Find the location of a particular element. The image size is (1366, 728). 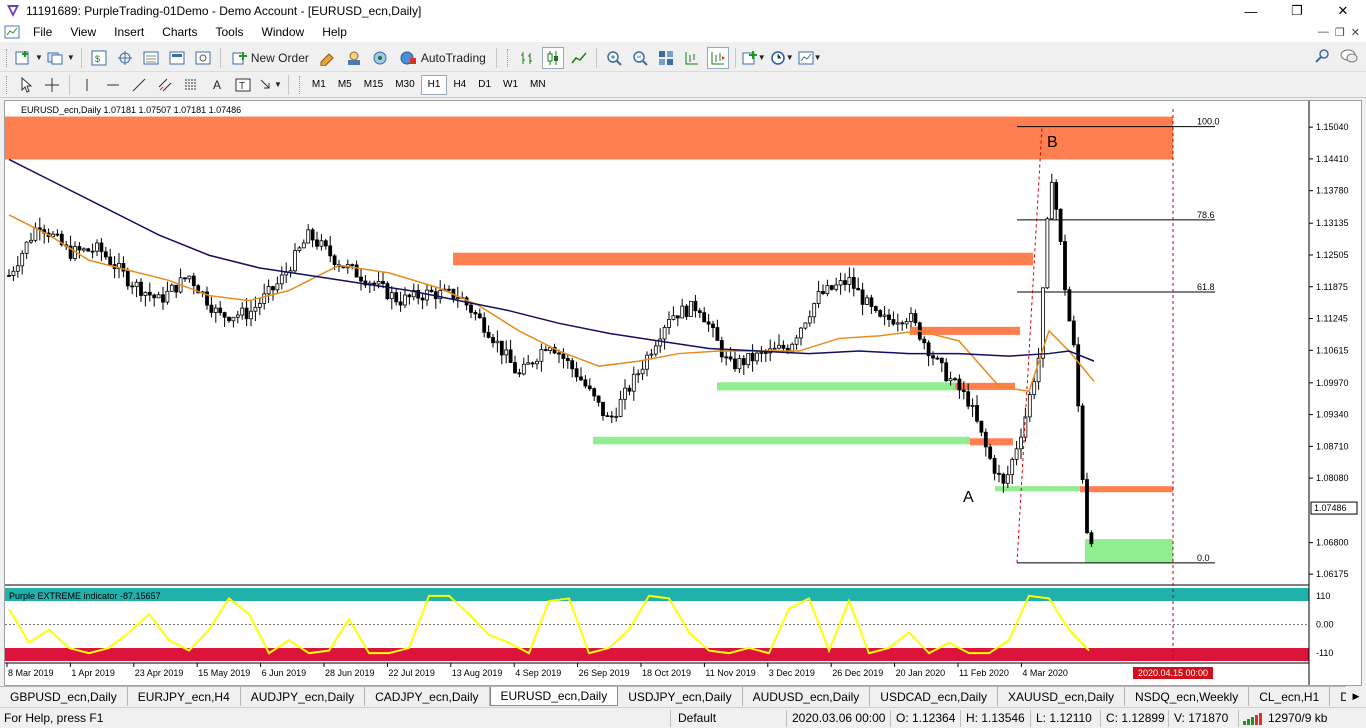

timeframe-m15: M15 is located at coordinates (373, 85).